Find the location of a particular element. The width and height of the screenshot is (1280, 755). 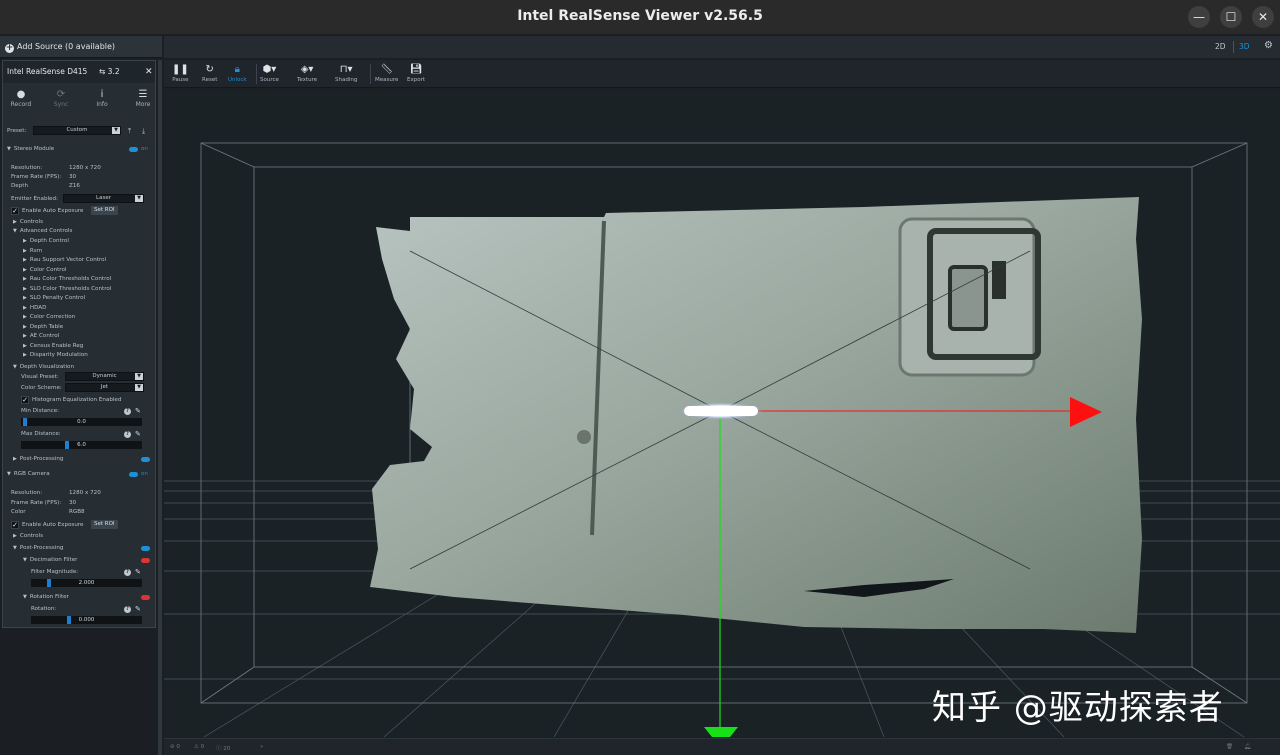

filter-magnitude-slider: 2.000 is located at coordinates (86, 583).